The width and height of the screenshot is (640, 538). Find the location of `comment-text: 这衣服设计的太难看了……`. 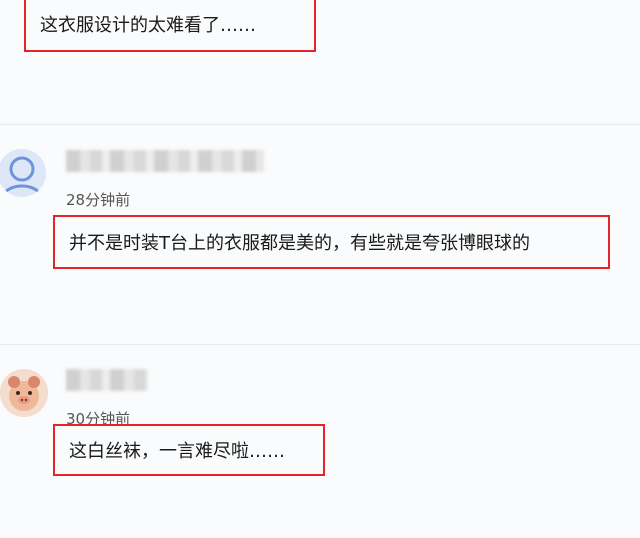

comment-text: 这衣服设计的太难看了…… is located at coordinates (170, 26).